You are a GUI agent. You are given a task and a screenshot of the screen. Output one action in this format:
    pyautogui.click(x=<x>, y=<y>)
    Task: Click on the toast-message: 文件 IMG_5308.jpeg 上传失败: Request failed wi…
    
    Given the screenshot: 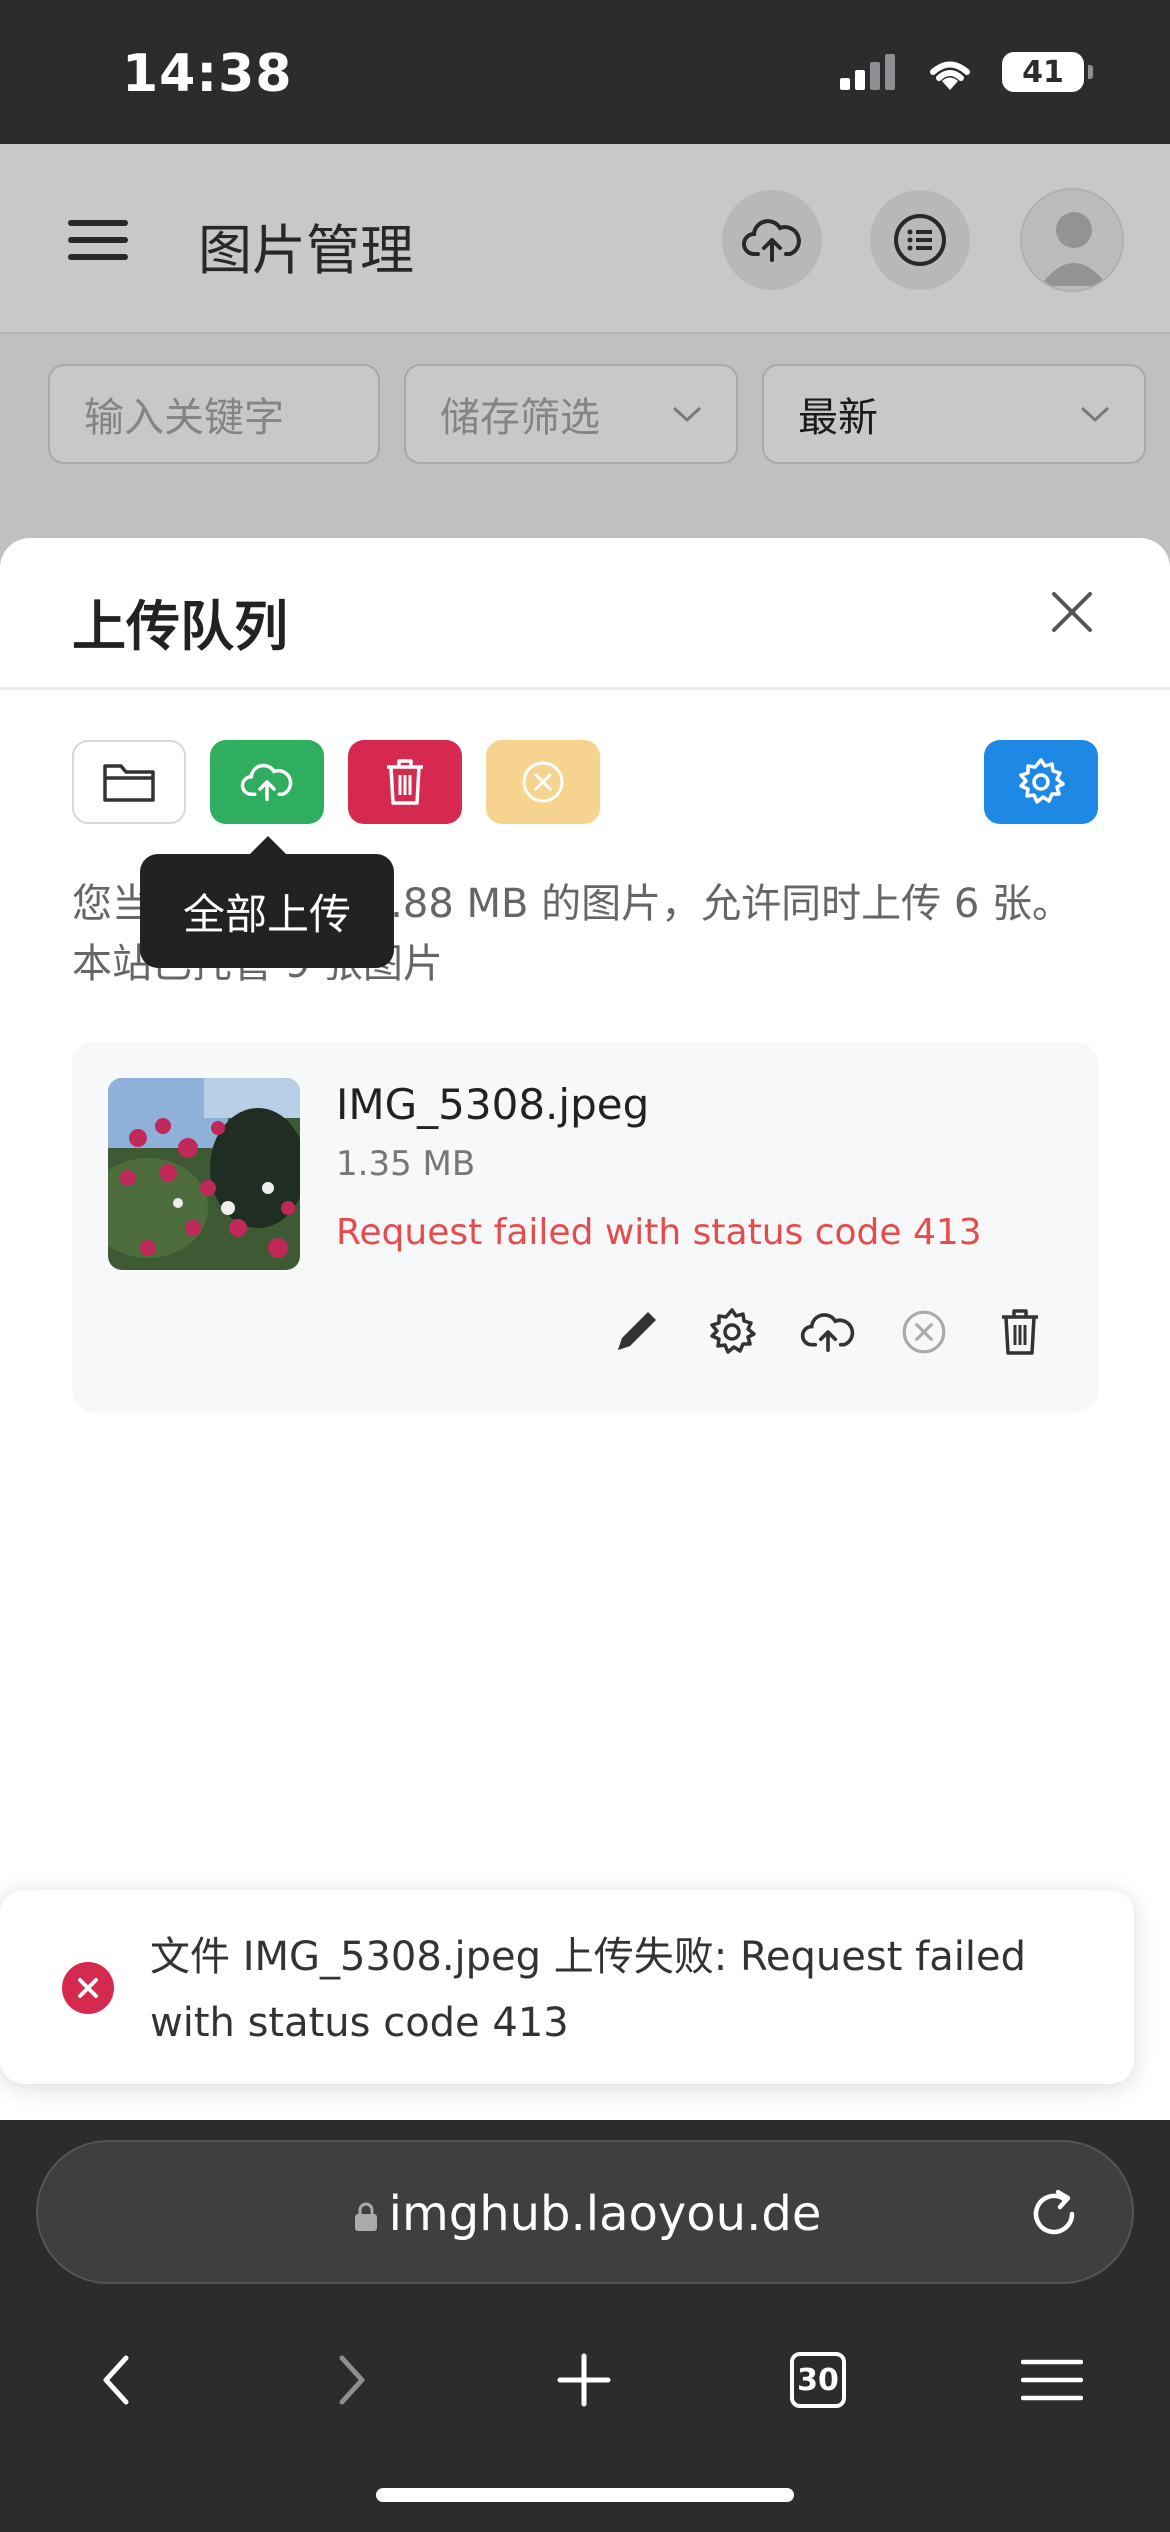 What is the action you would take?
    pyautogui.click(x=588, y=1990)
    